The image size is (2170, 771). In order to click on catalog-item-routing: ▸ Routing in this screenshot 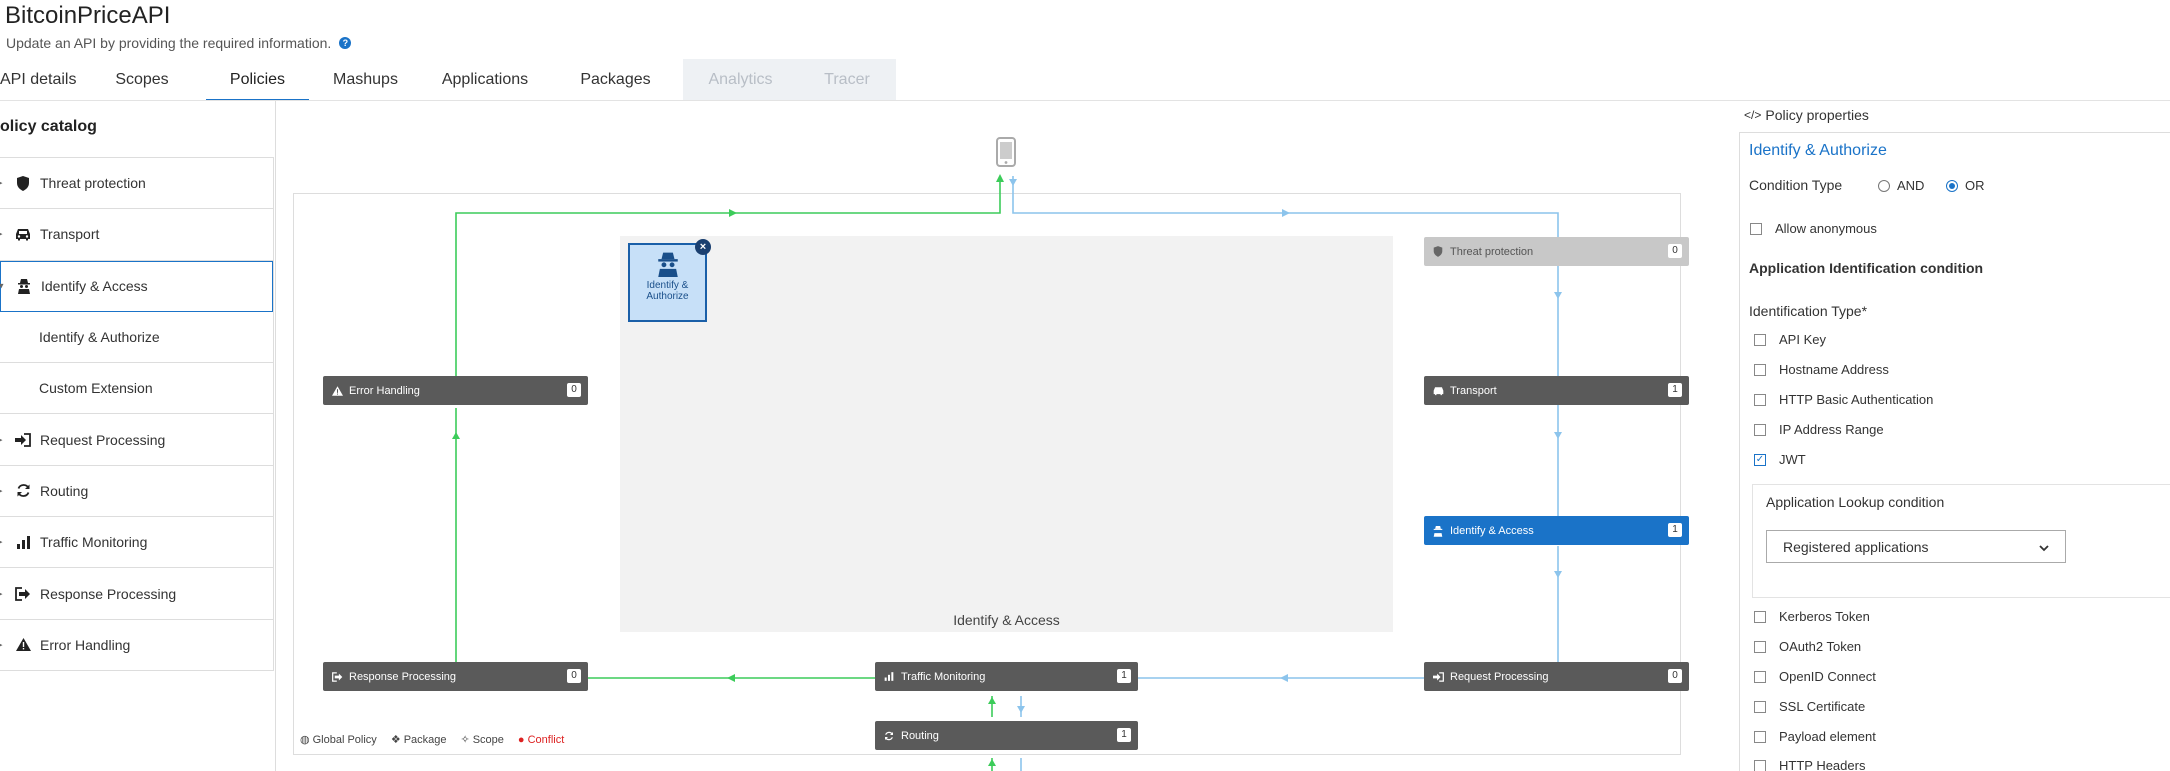, I will do `click(136, 492)`.